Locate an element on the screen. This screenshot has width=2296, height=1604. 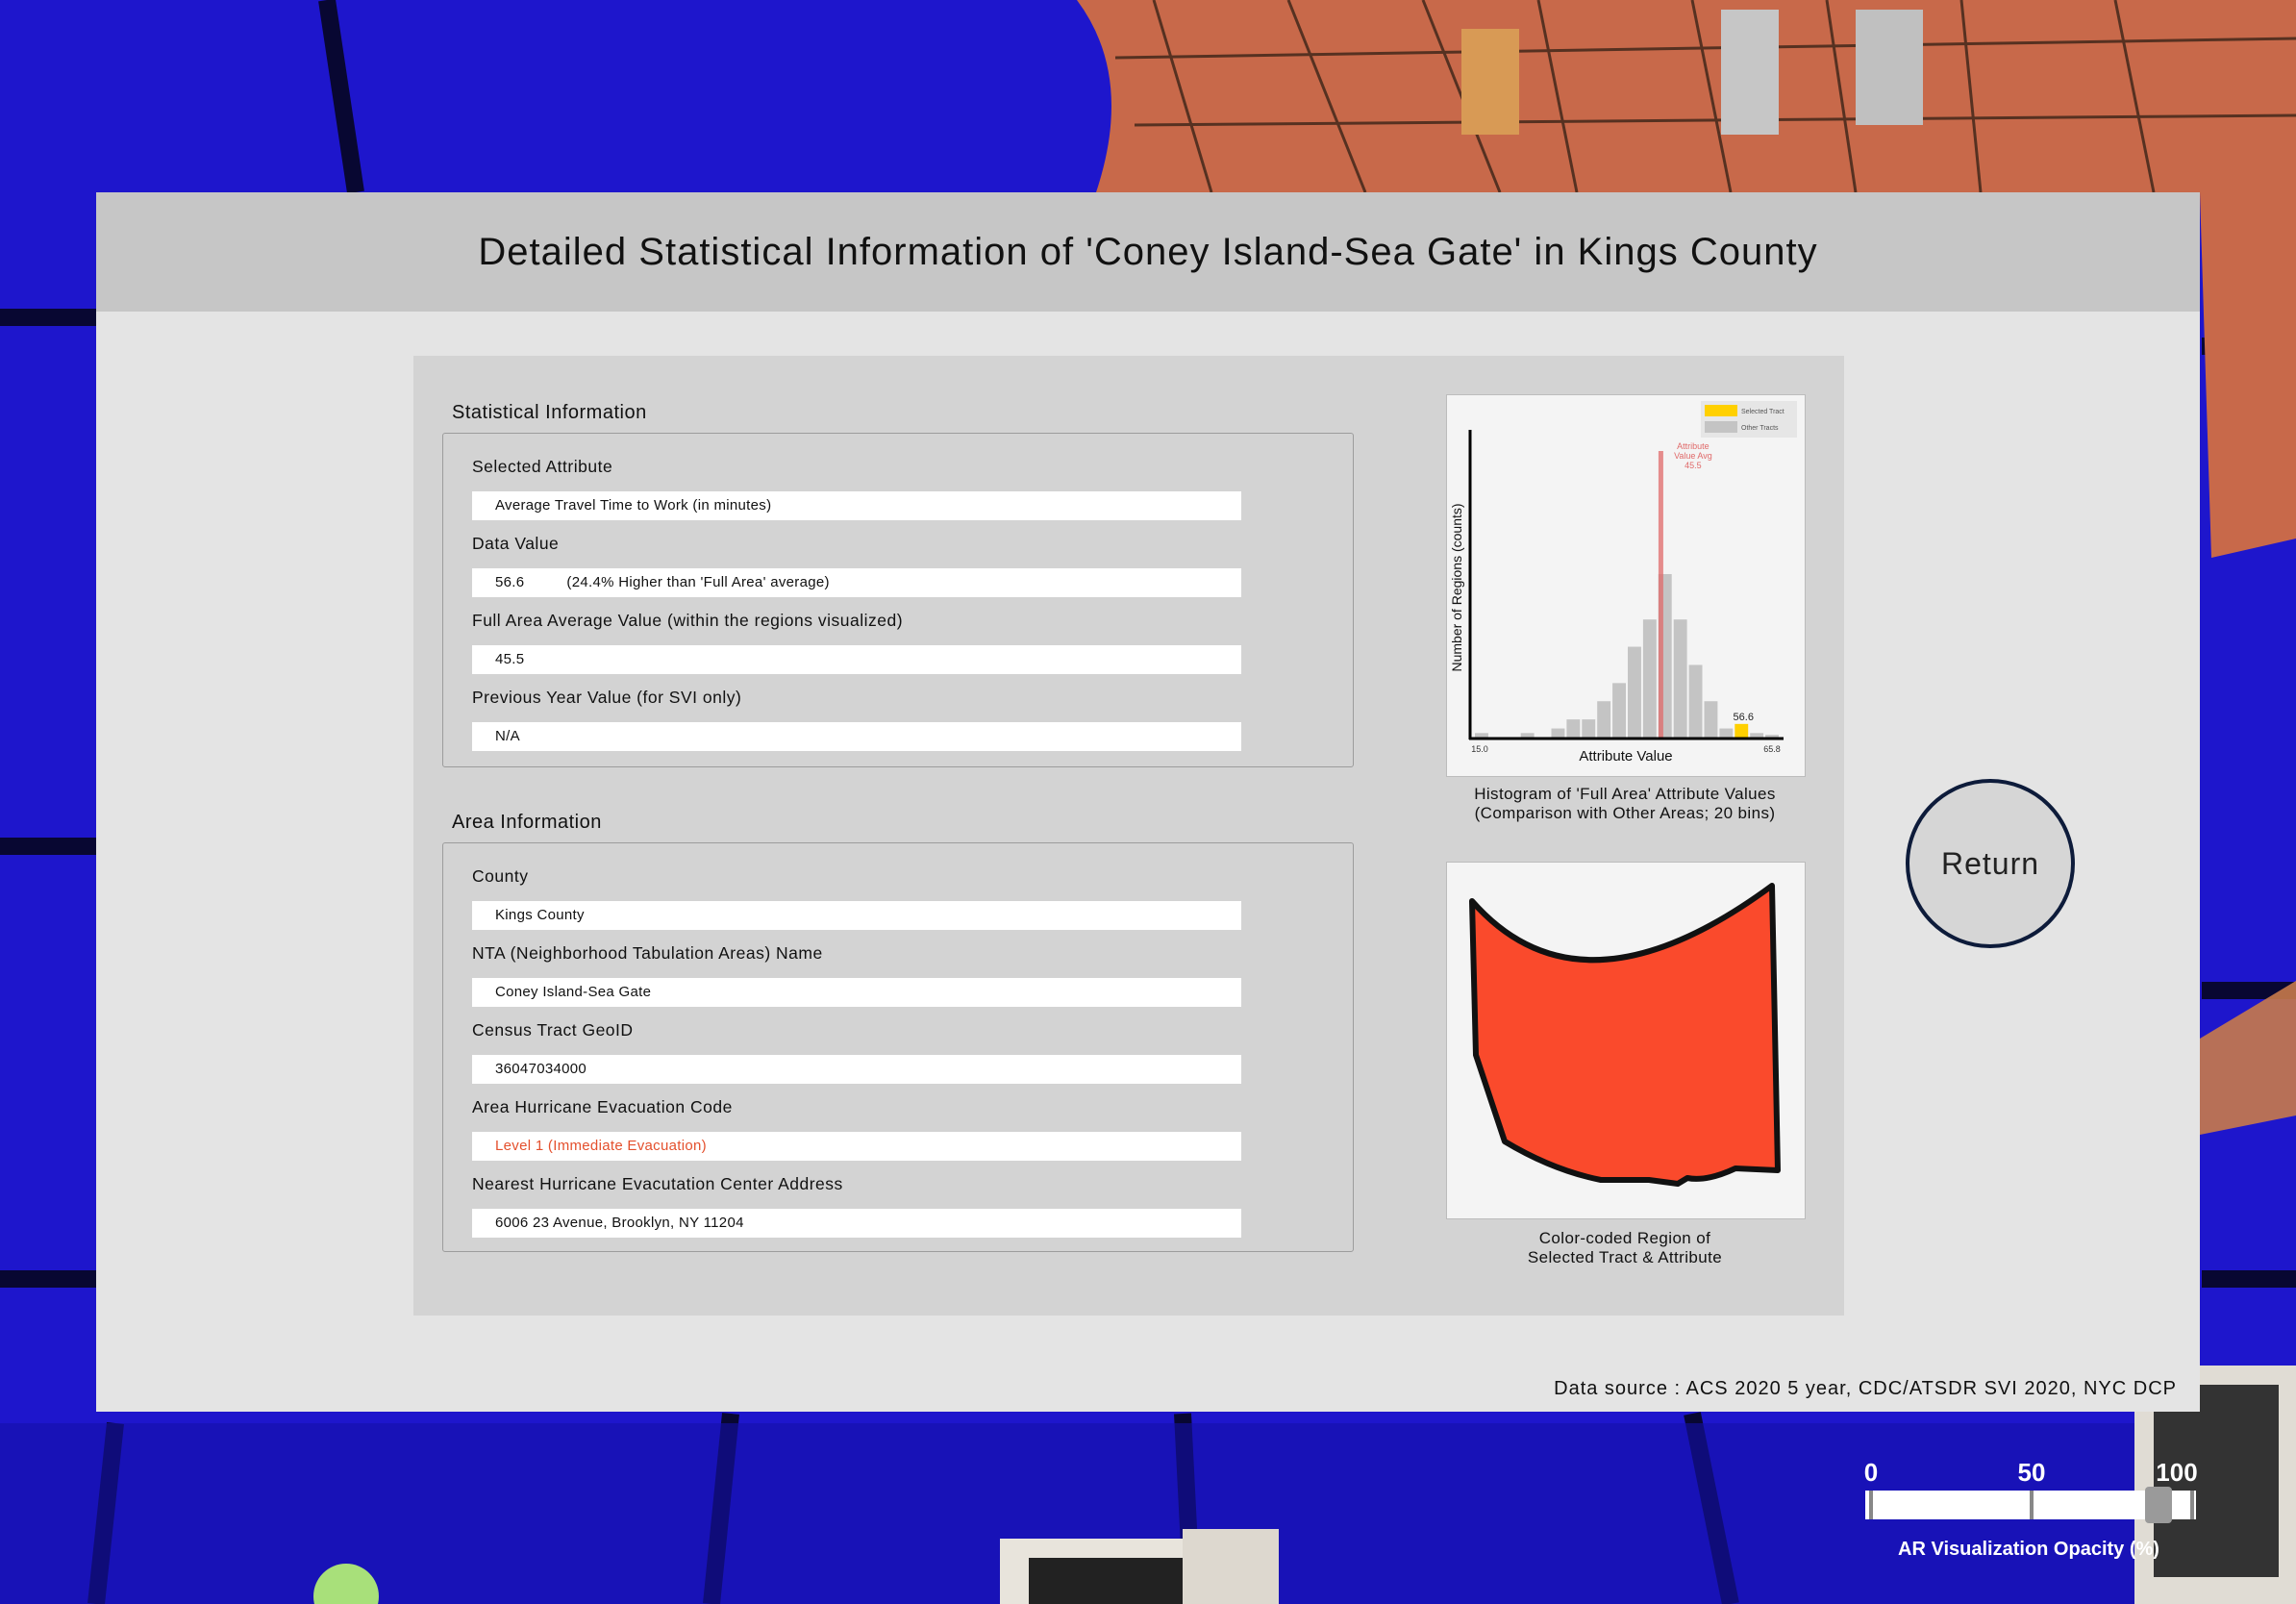
county-label: County is located at coordinates (500, 876).